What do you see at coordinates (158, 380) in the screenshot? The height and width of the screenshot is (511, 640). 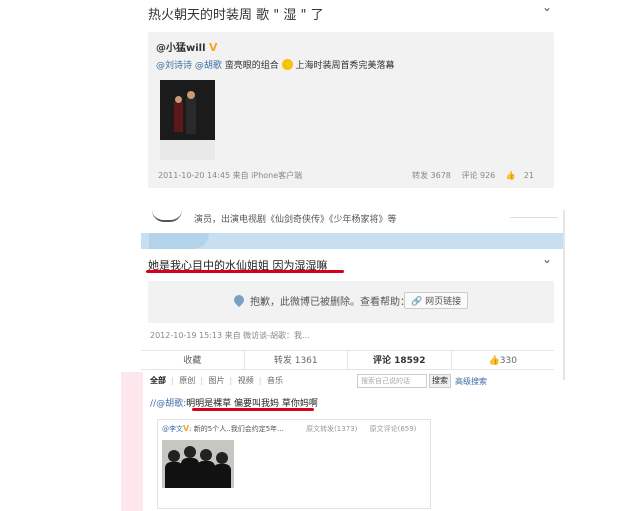 I see `tab-all: 全部` at bounding box center [158, 380].